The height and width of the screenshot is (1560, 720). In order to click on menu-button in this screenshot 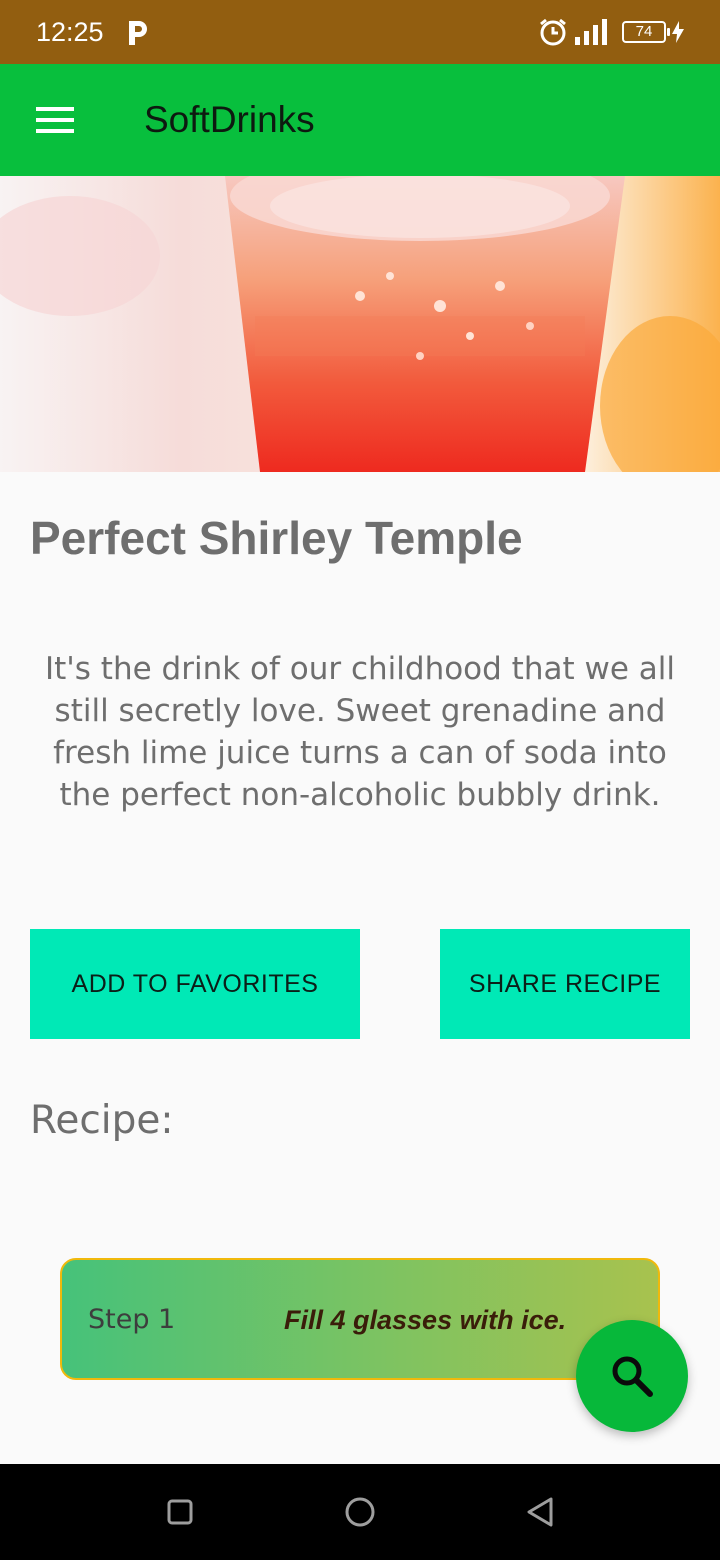, I will do `click(56, 120)`.